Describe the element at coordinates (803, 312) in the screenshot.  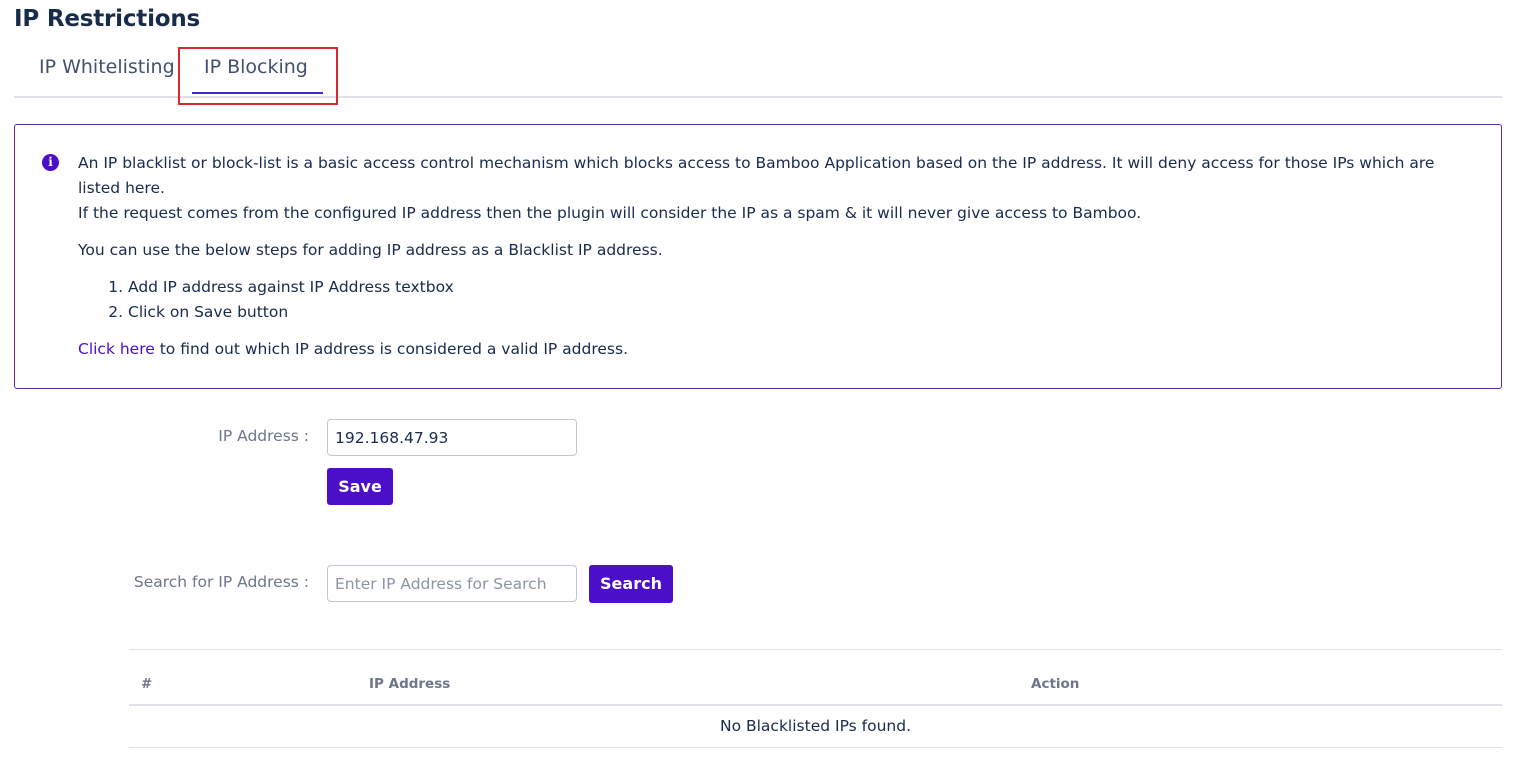
I see `step-item: Click on Save button` at that location.